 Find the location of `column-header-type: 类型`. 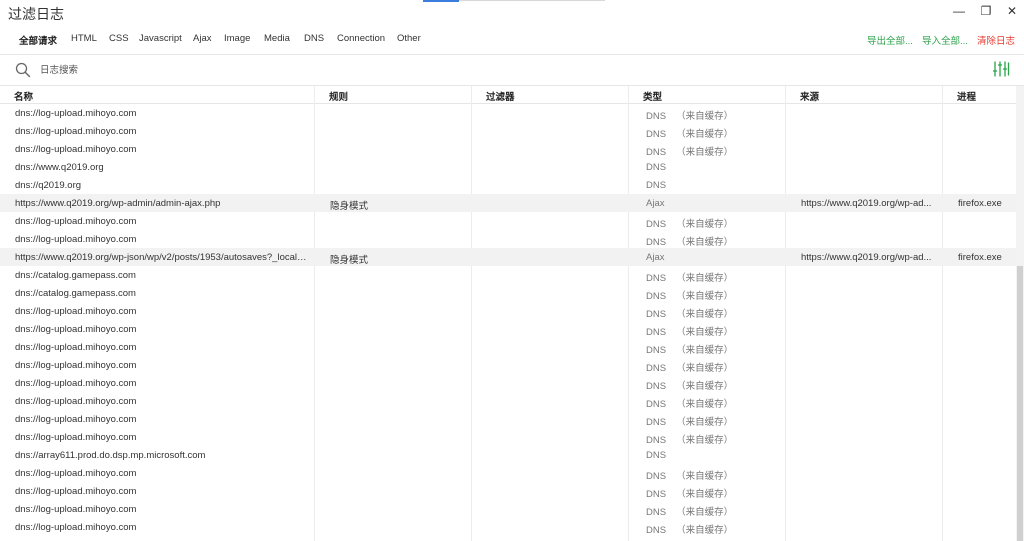

column-header-type: 类型 is located at coordinates (652, 96).